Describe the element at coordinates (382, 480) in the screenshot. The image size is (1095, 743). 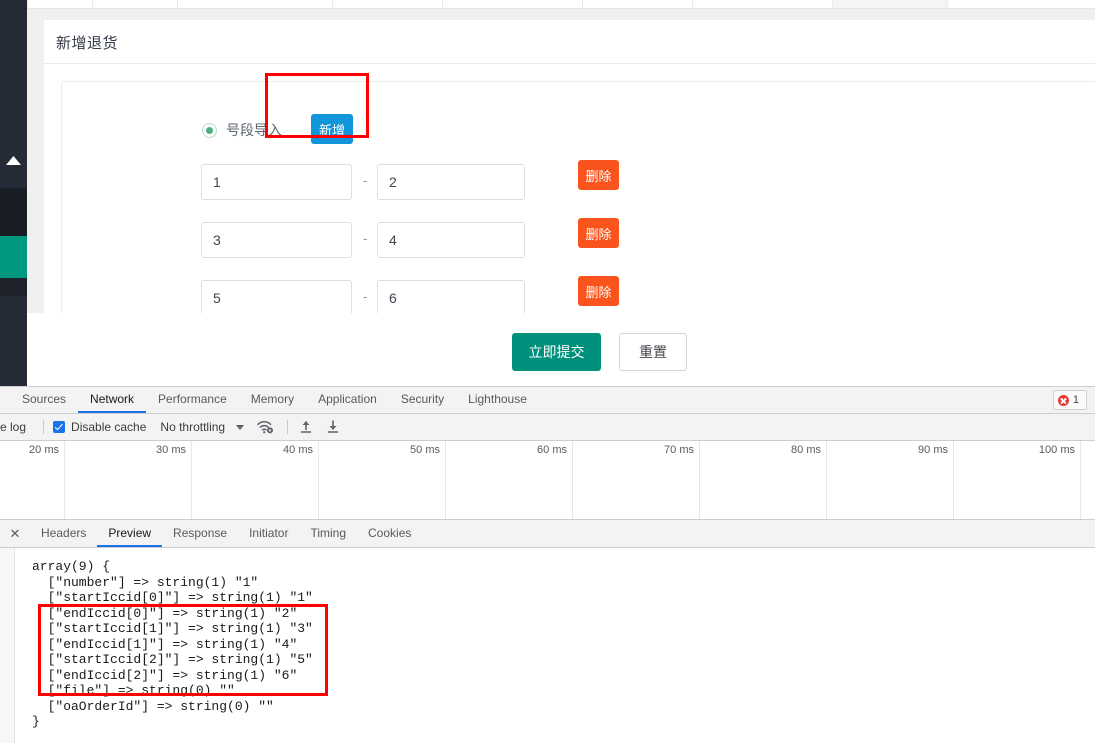
I see `ruler-cell: 50 ms` at that location.